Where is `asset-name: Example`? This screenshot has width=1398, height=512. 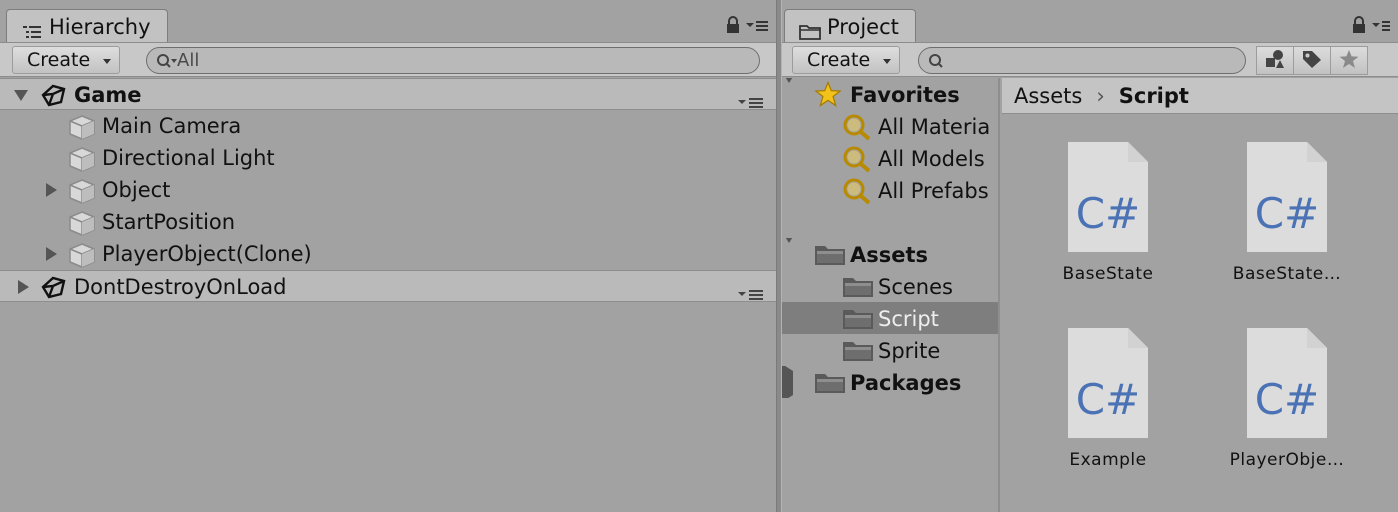
asset-name: Example is located at coordinates (1108, 460).